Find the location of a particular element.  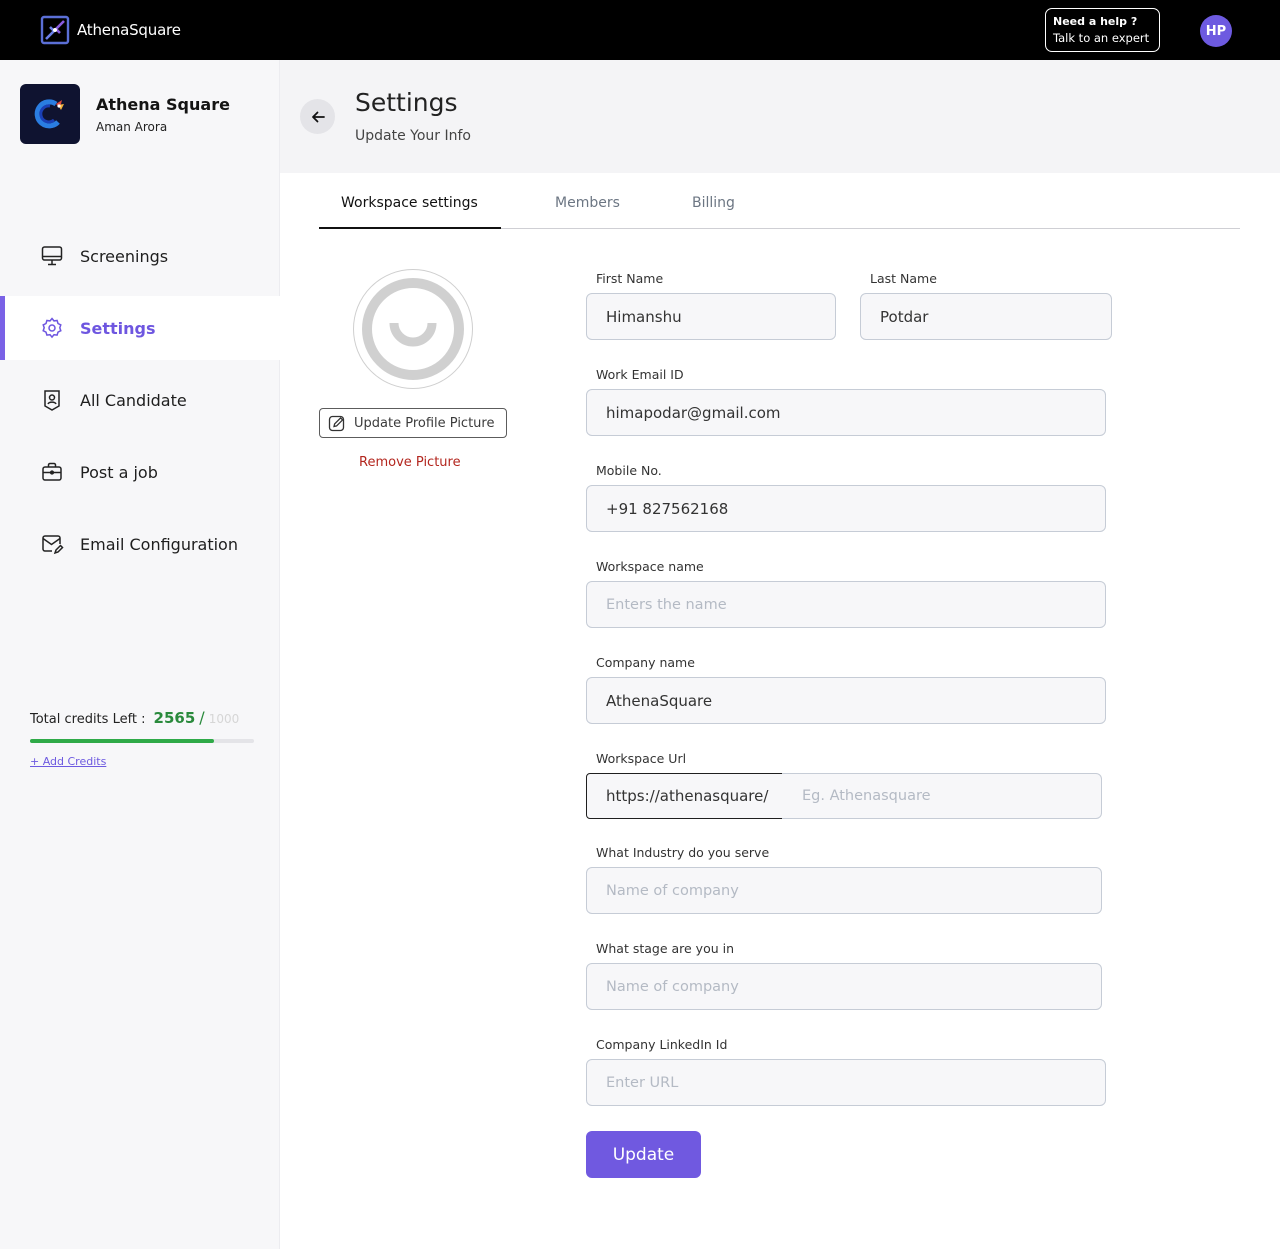

stage-label: What stage are you in is located at coordinates (665, 948).